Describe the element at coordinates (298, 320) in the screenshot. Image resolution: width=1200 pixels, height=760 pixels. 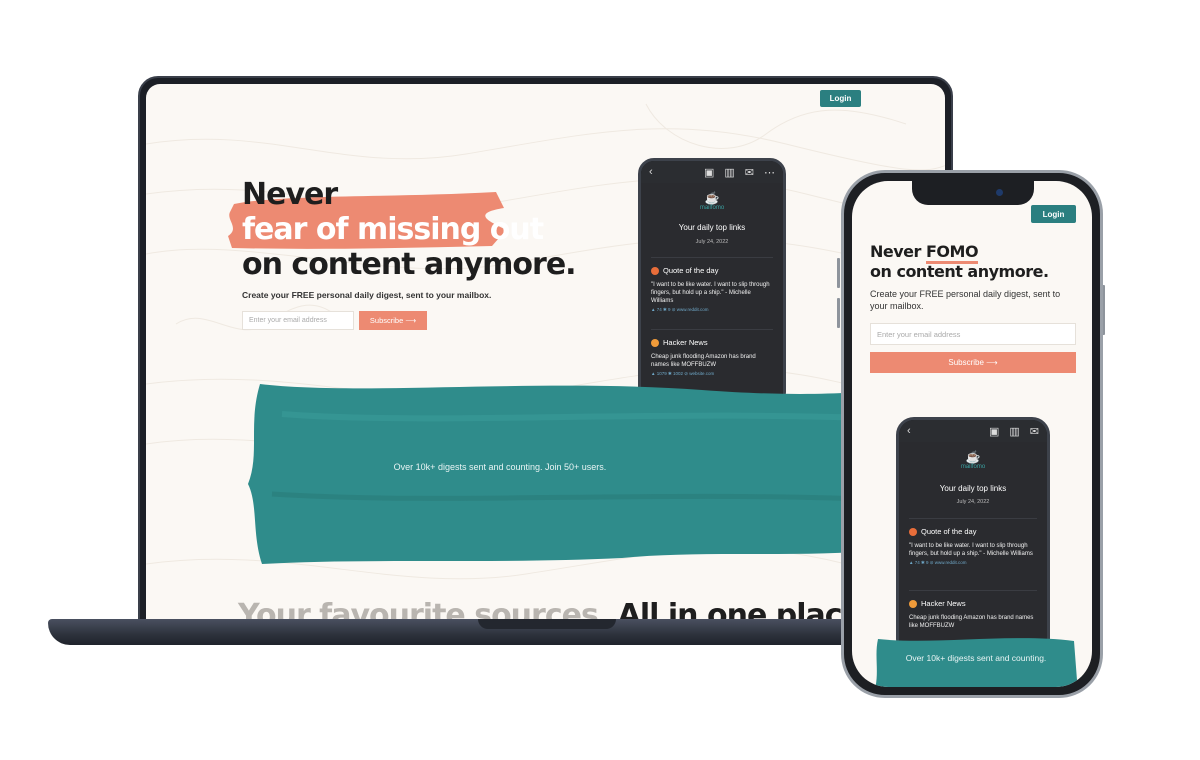
I see `email-input: Enter your email address` at that location.